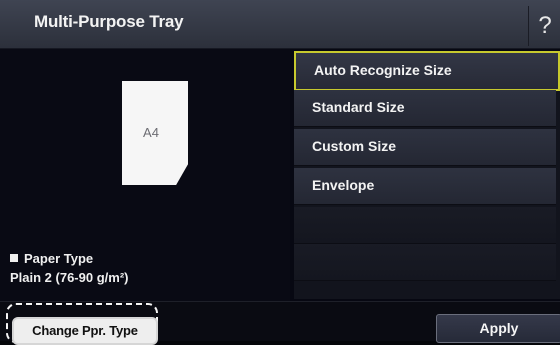  I want to click on change-paper-type-button: Change Ppr. Type, so click(85, 331).